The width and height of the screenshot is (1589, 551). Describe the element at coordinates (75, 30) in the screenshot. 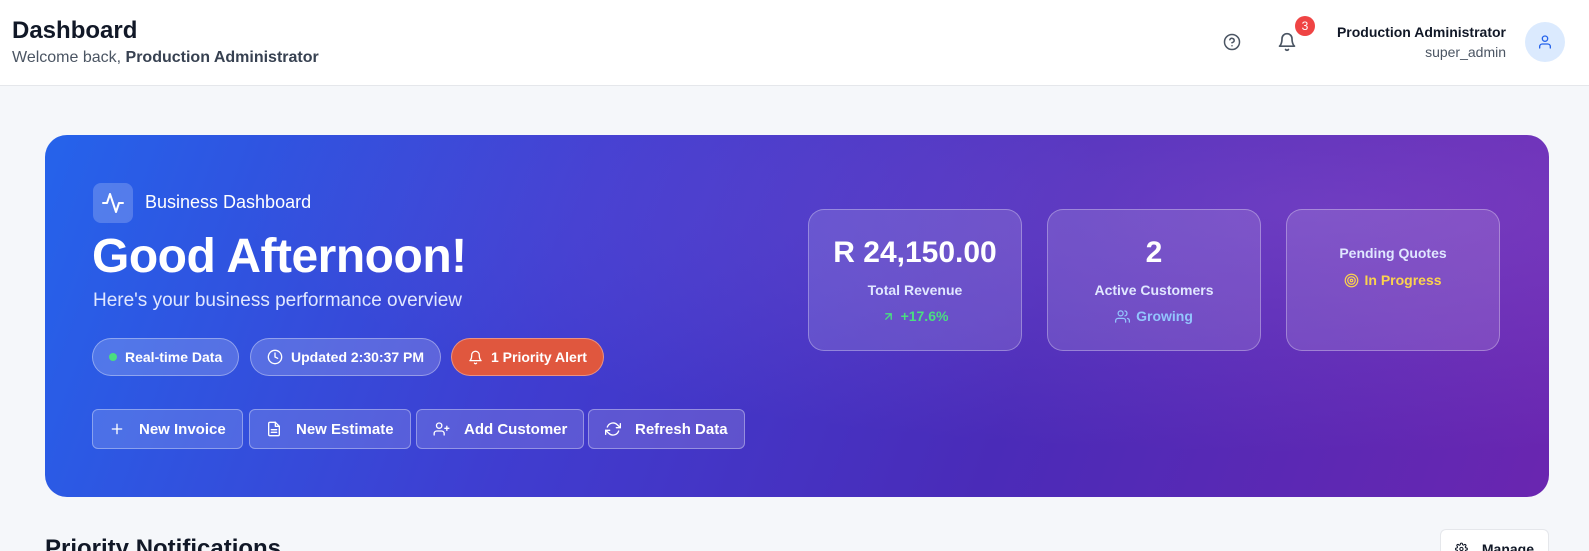

I see `page-title: Dashboard` at that location.